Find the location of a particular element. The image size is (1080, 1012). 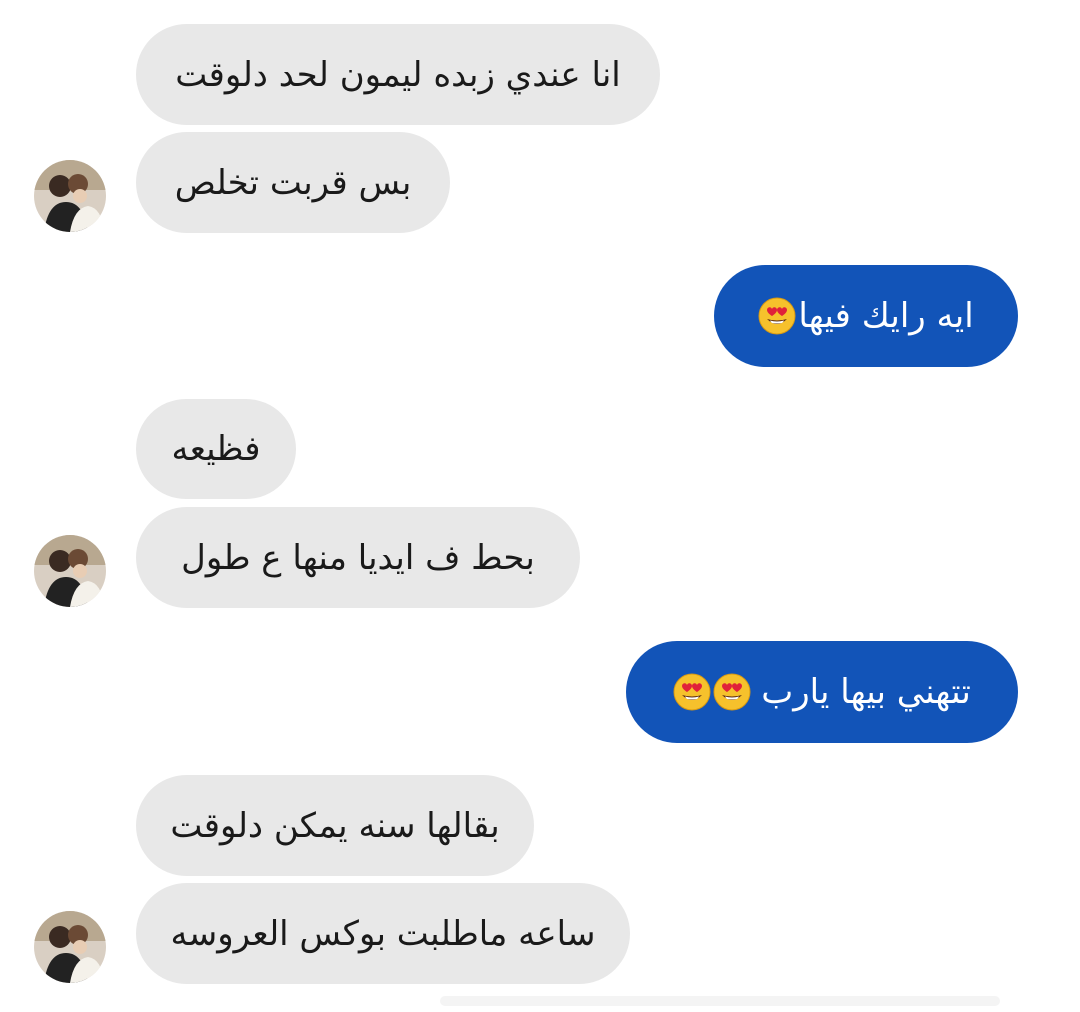

message-text: بحط ف ايديا منها ع طول is located at coordinates (358, 557).